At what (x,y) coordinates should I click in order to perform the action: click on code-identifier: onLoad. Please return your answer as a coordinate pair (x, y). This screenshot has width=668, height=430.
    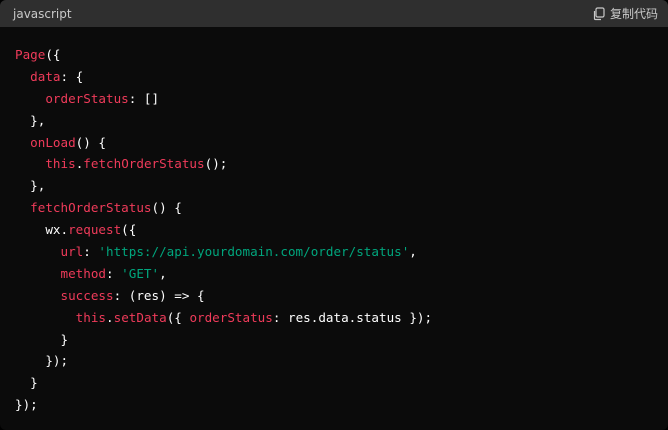
    Looking at the image, I should click on (53, 142).